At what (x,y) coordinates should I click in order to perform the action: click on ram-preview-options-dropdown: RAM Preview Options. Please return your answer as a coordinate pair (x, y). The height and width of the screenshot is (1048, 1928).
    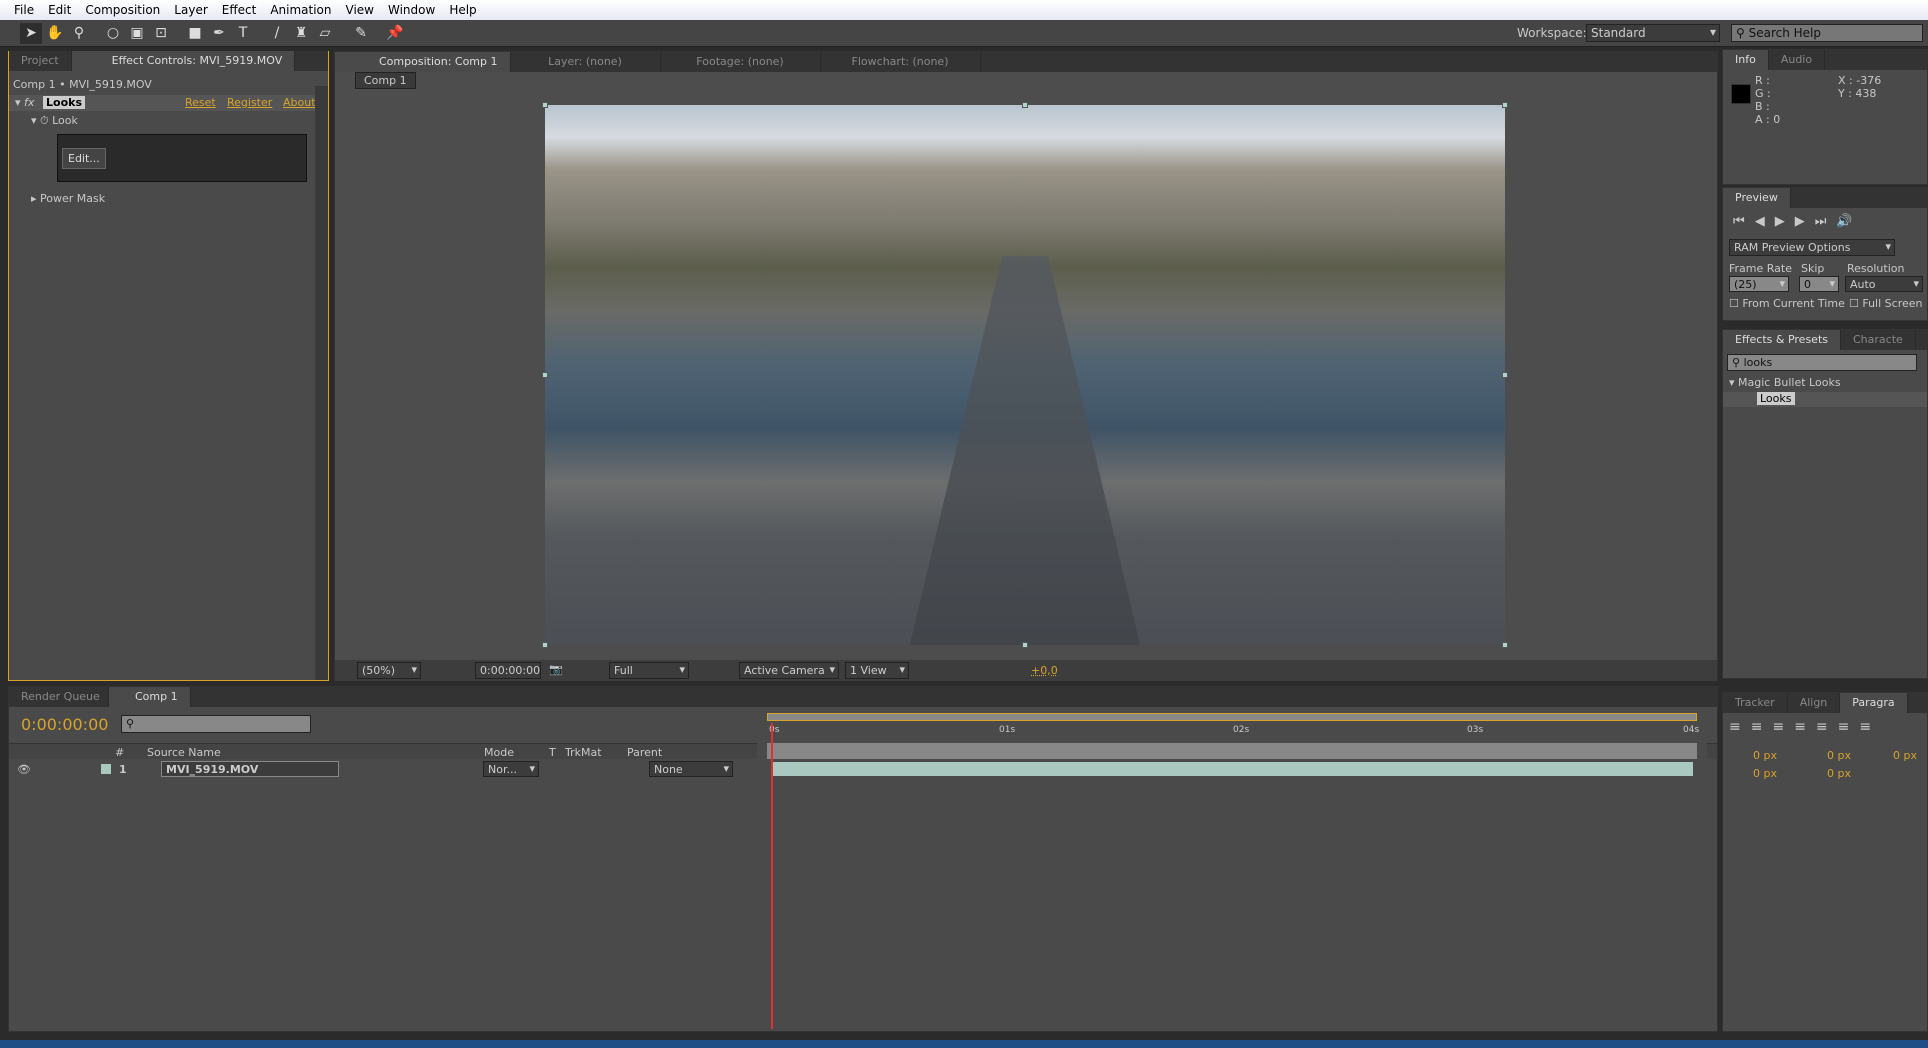
    Looking at the image, I should click on (1812, 247).